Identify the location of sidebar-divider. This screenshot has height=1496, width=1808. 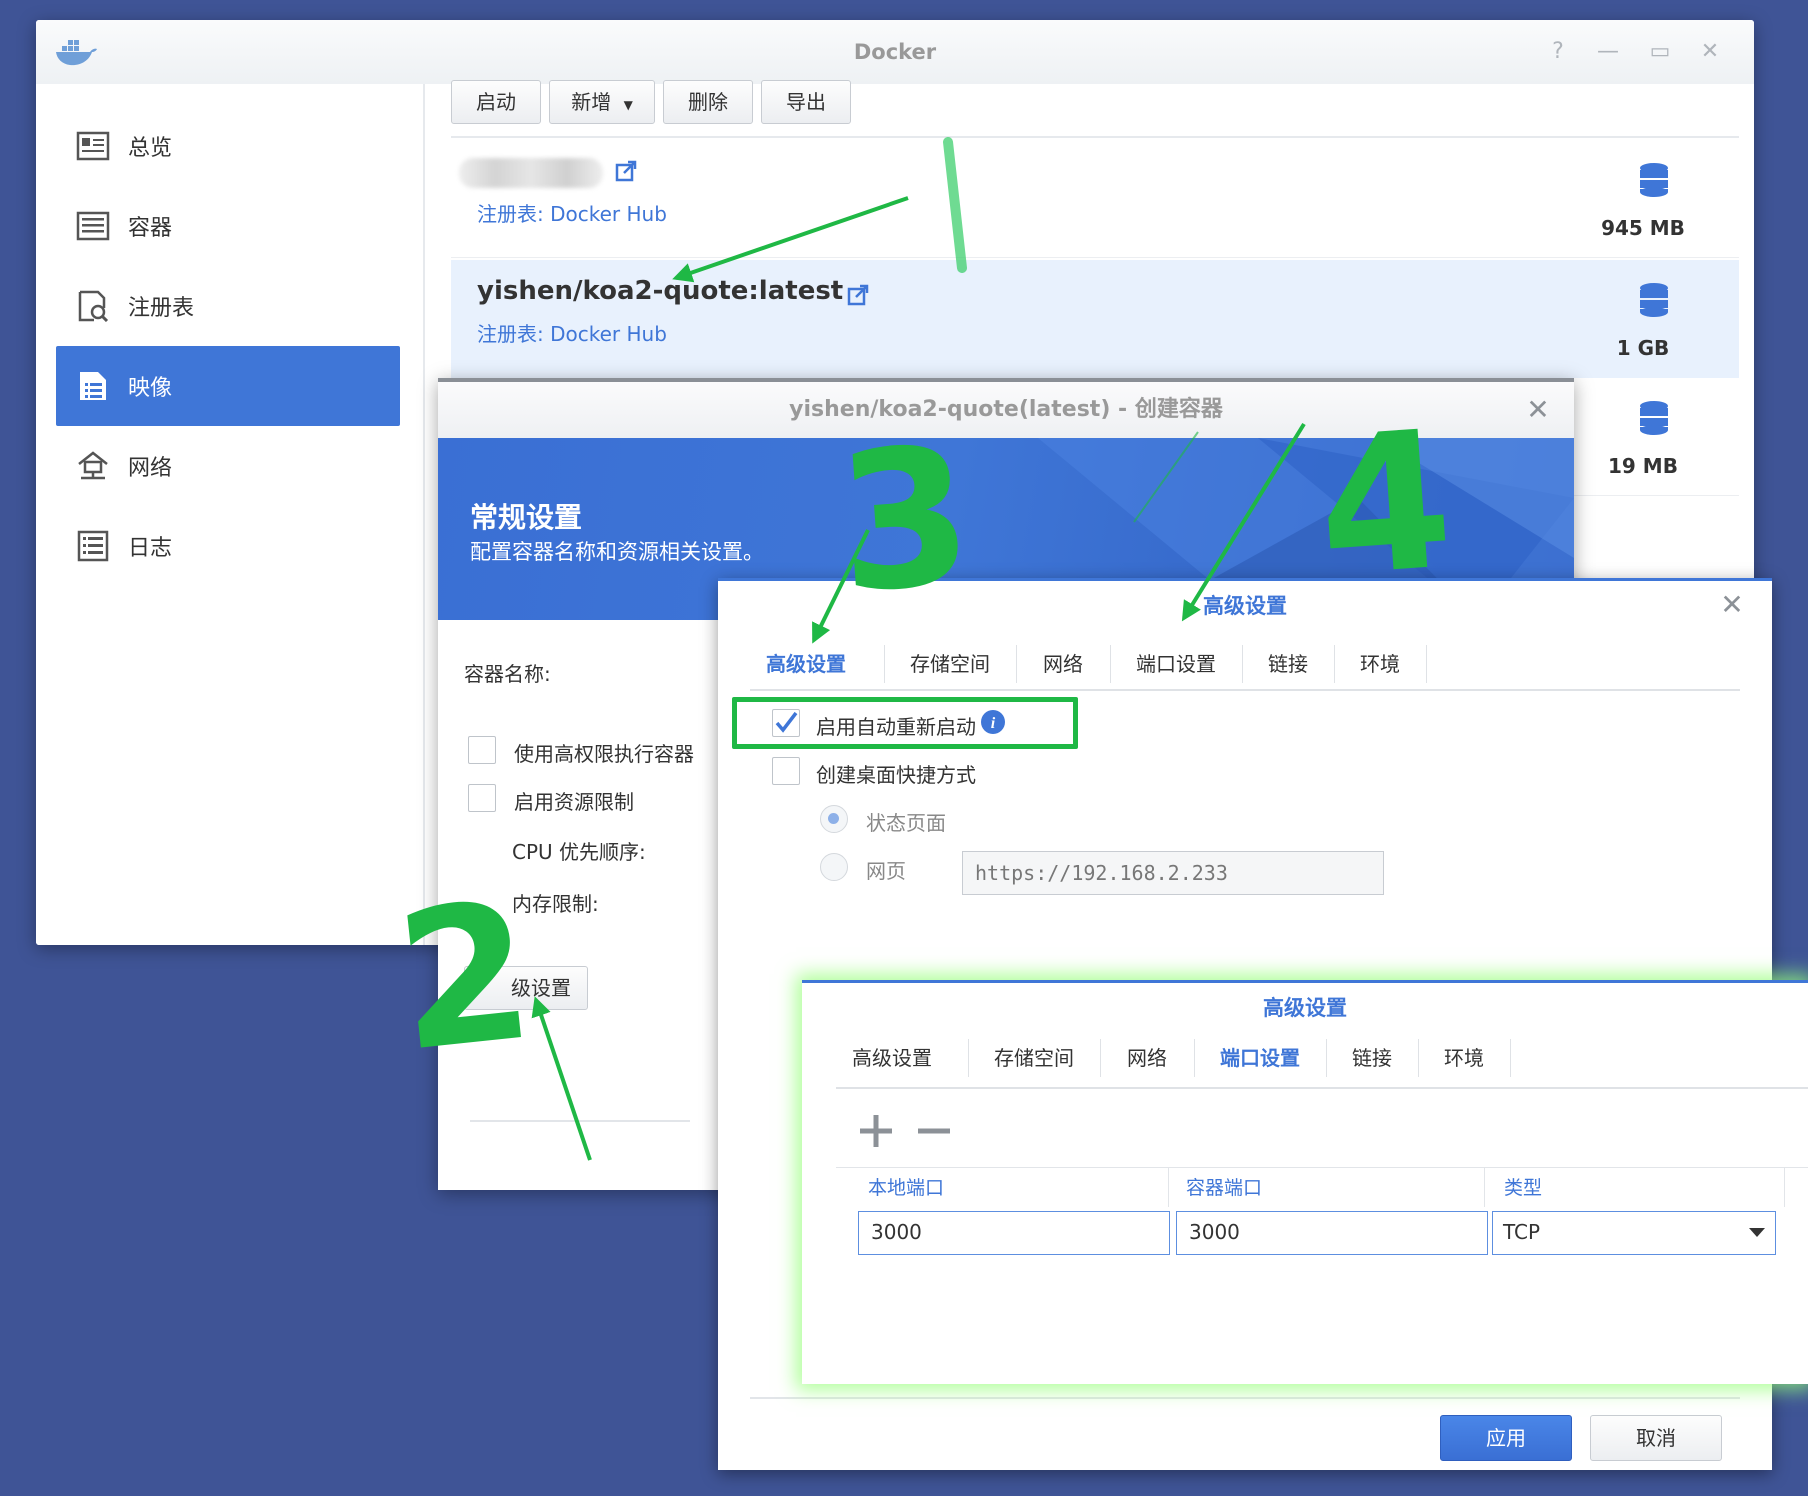
(424, 514).